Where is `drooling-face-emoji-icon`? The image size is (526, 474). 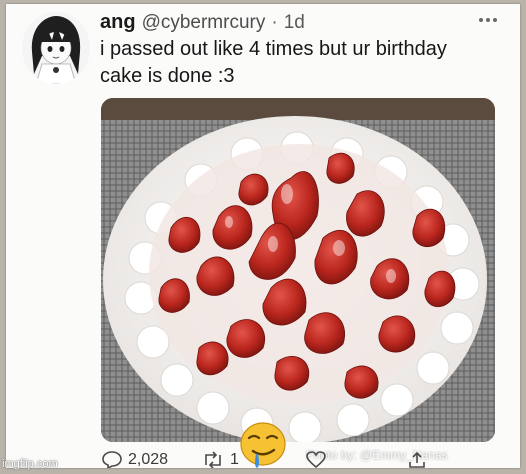
drooling-face-emoji-icon is located at coordinates (263, 445).